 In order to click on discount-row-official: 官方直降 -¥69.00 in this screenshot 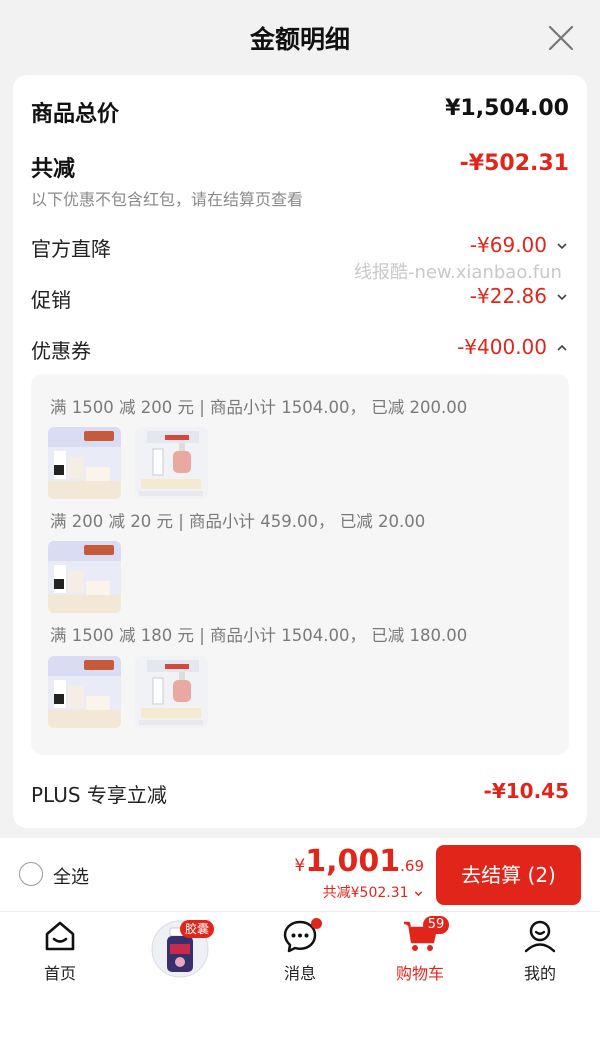, I will do `click(300, 247)`.